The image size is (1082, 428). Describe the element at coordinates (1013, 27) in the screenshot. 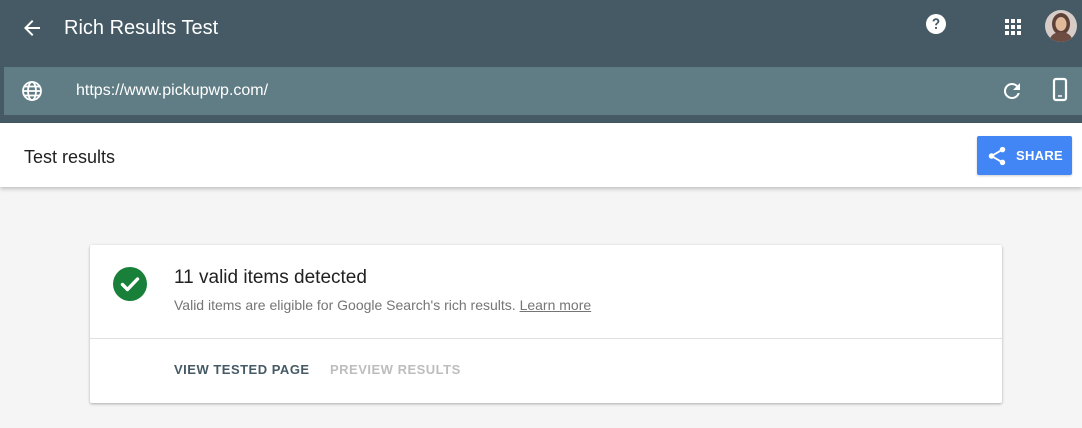

I see `apps-grid-icon` at that location.